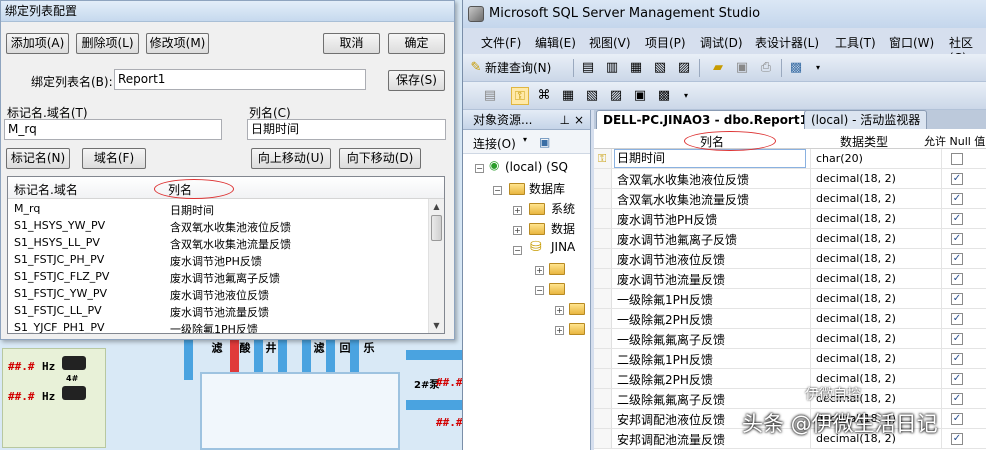 The image size is (986, 450). I want to click on fulltext-icon: ▧, so click(592, 96).